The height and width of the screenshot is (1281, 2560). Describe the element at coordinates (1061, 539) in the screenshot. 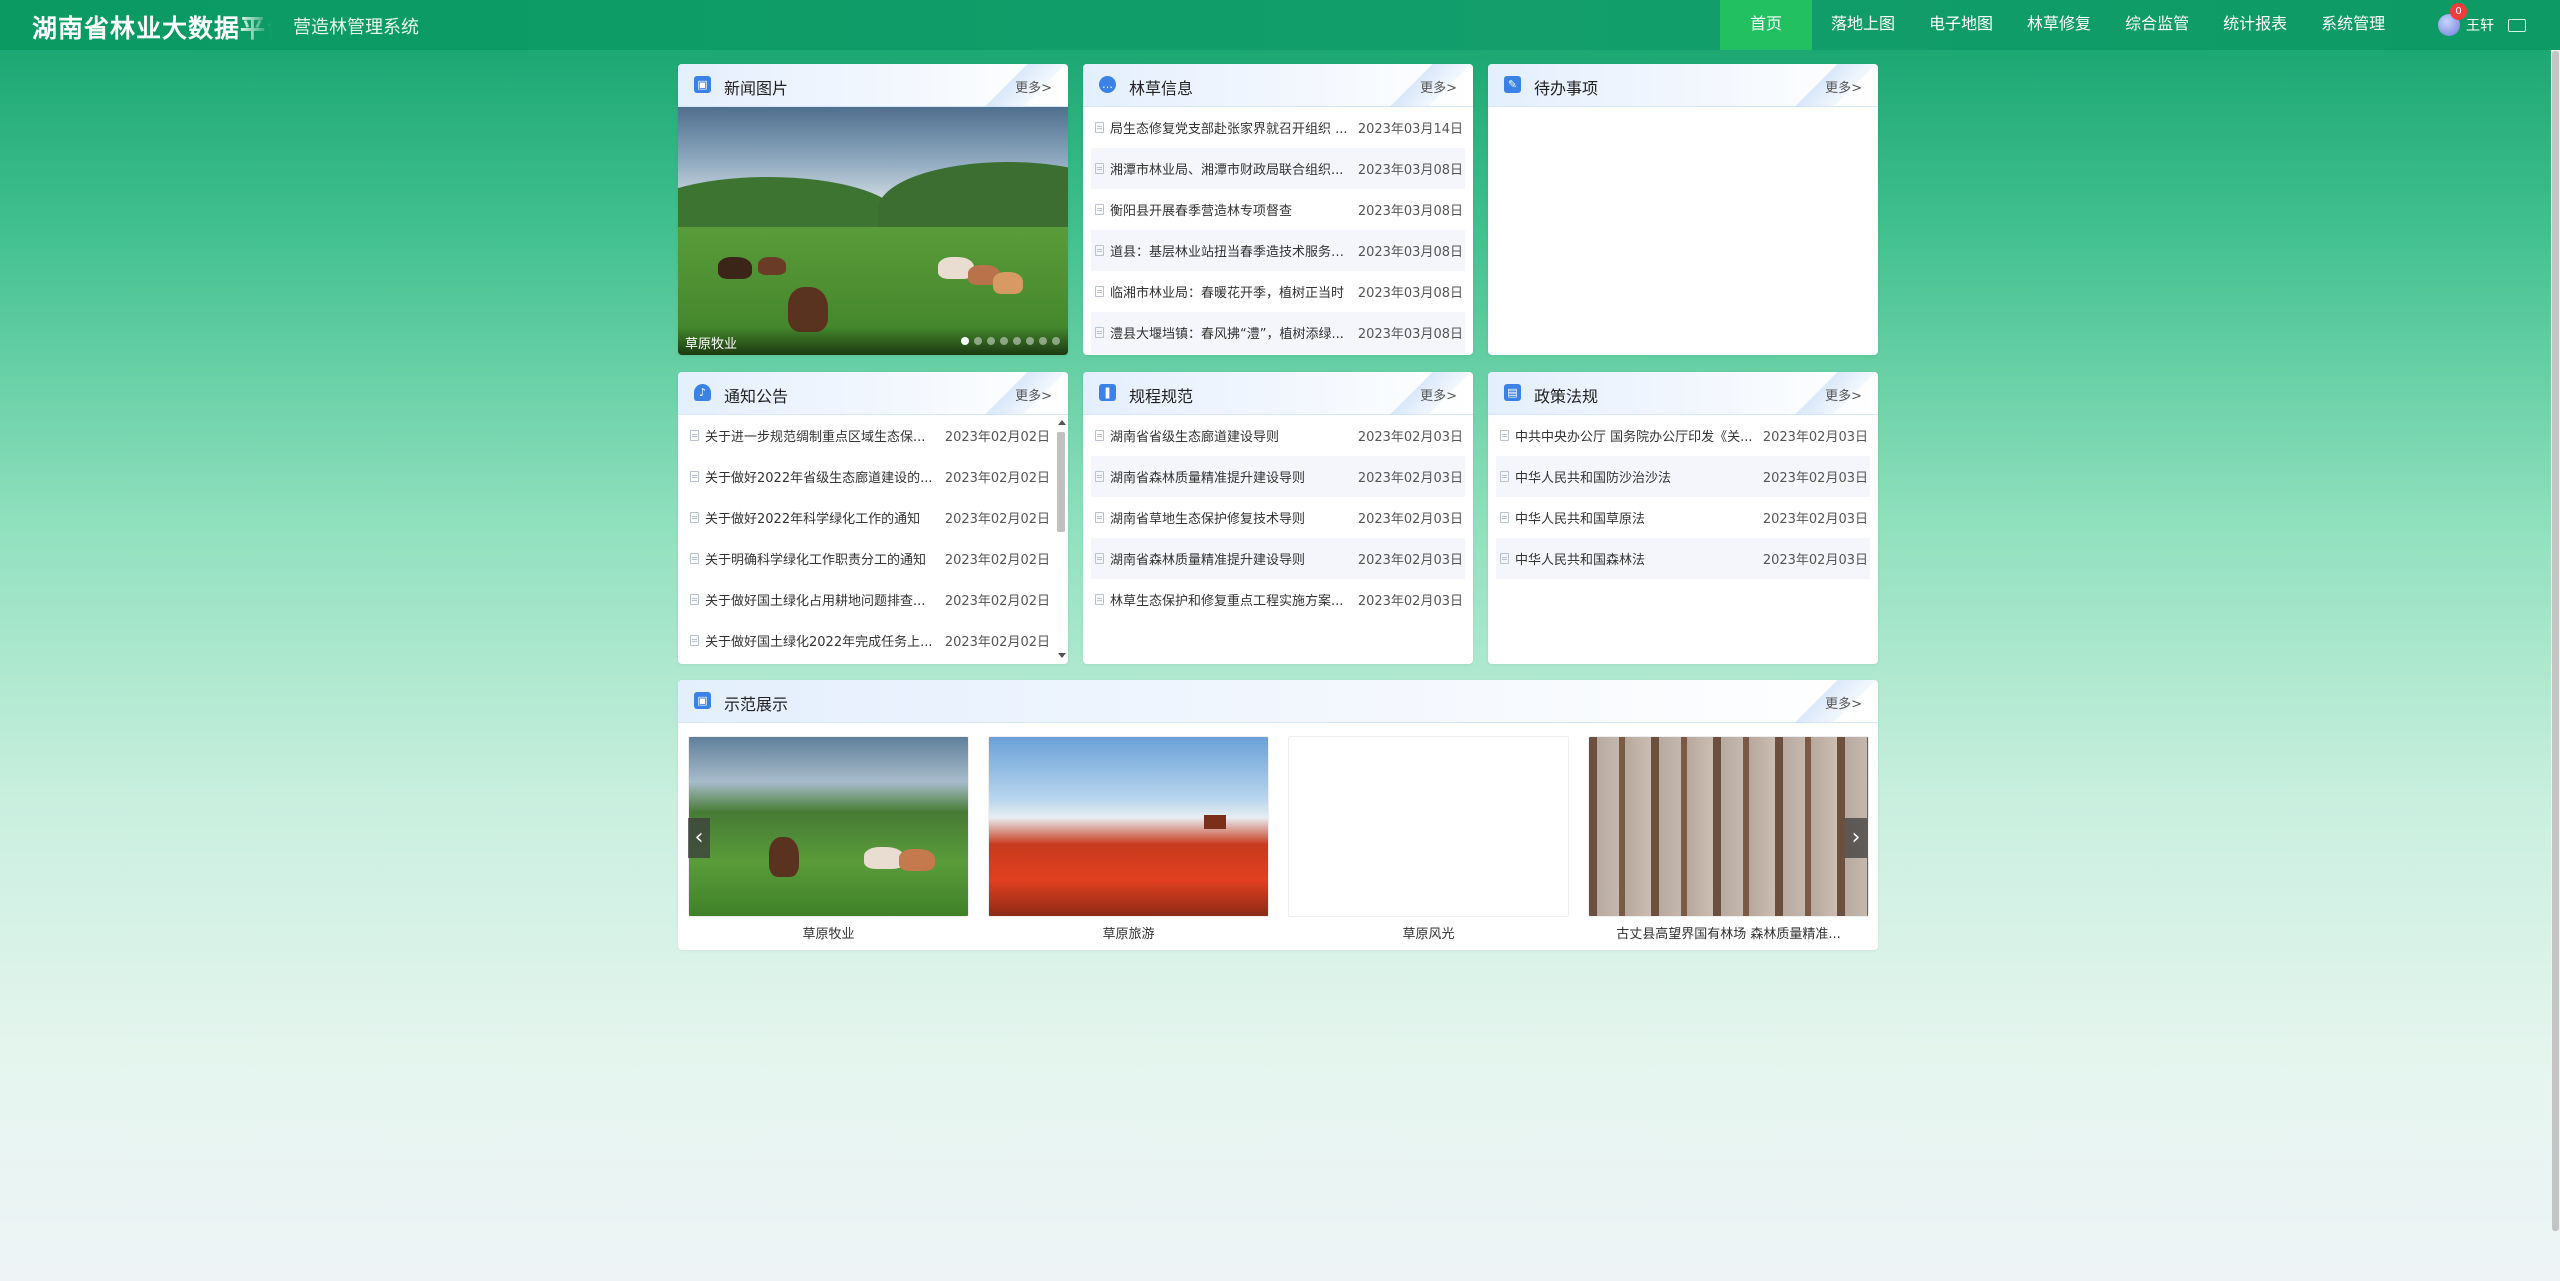

I see `notice-scrollbar` at that location.